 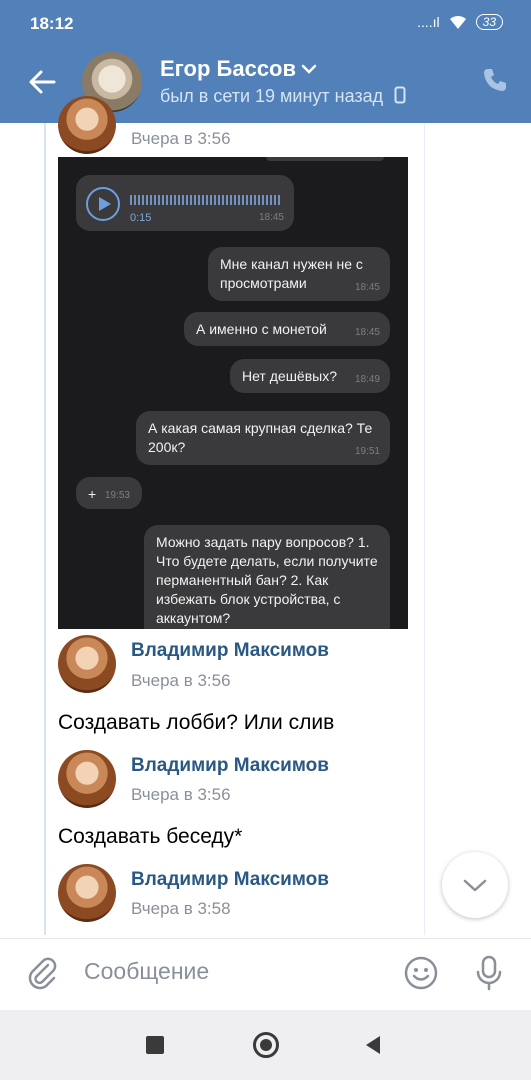 I want to click on recents-icon, so click(x=155, y=1045).